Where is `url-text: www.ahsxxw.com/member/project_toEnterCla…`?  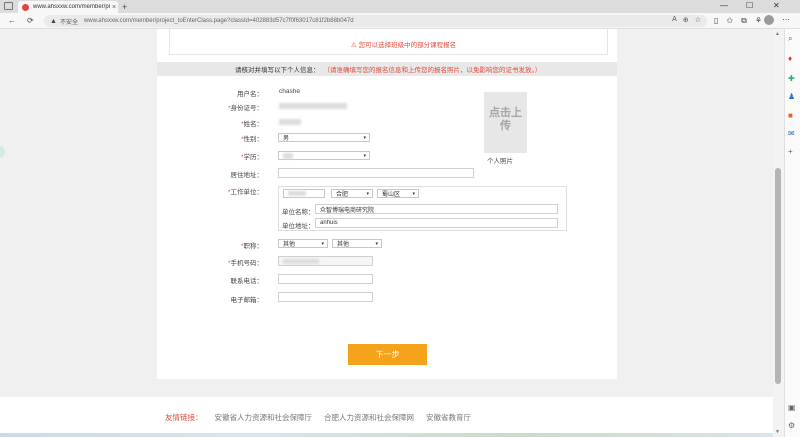
url-text: www.ahsxxw.com/member/project_toEnterCla… is located at coordinates (218, 21).